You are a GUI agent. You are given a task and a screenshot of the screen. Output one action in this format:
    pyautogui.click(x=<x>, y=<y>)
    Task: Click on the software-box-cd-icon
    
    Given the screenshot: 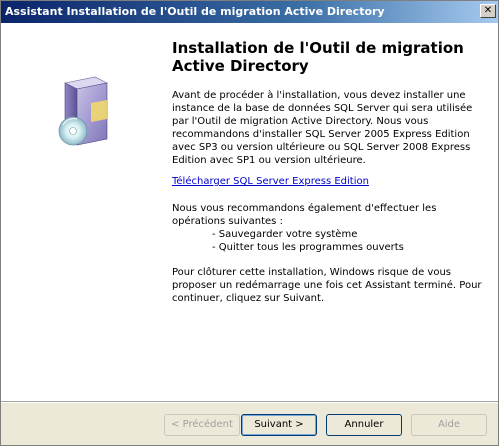 What is the action you would take?
    pyautogui.click(x=83, y=111)
    